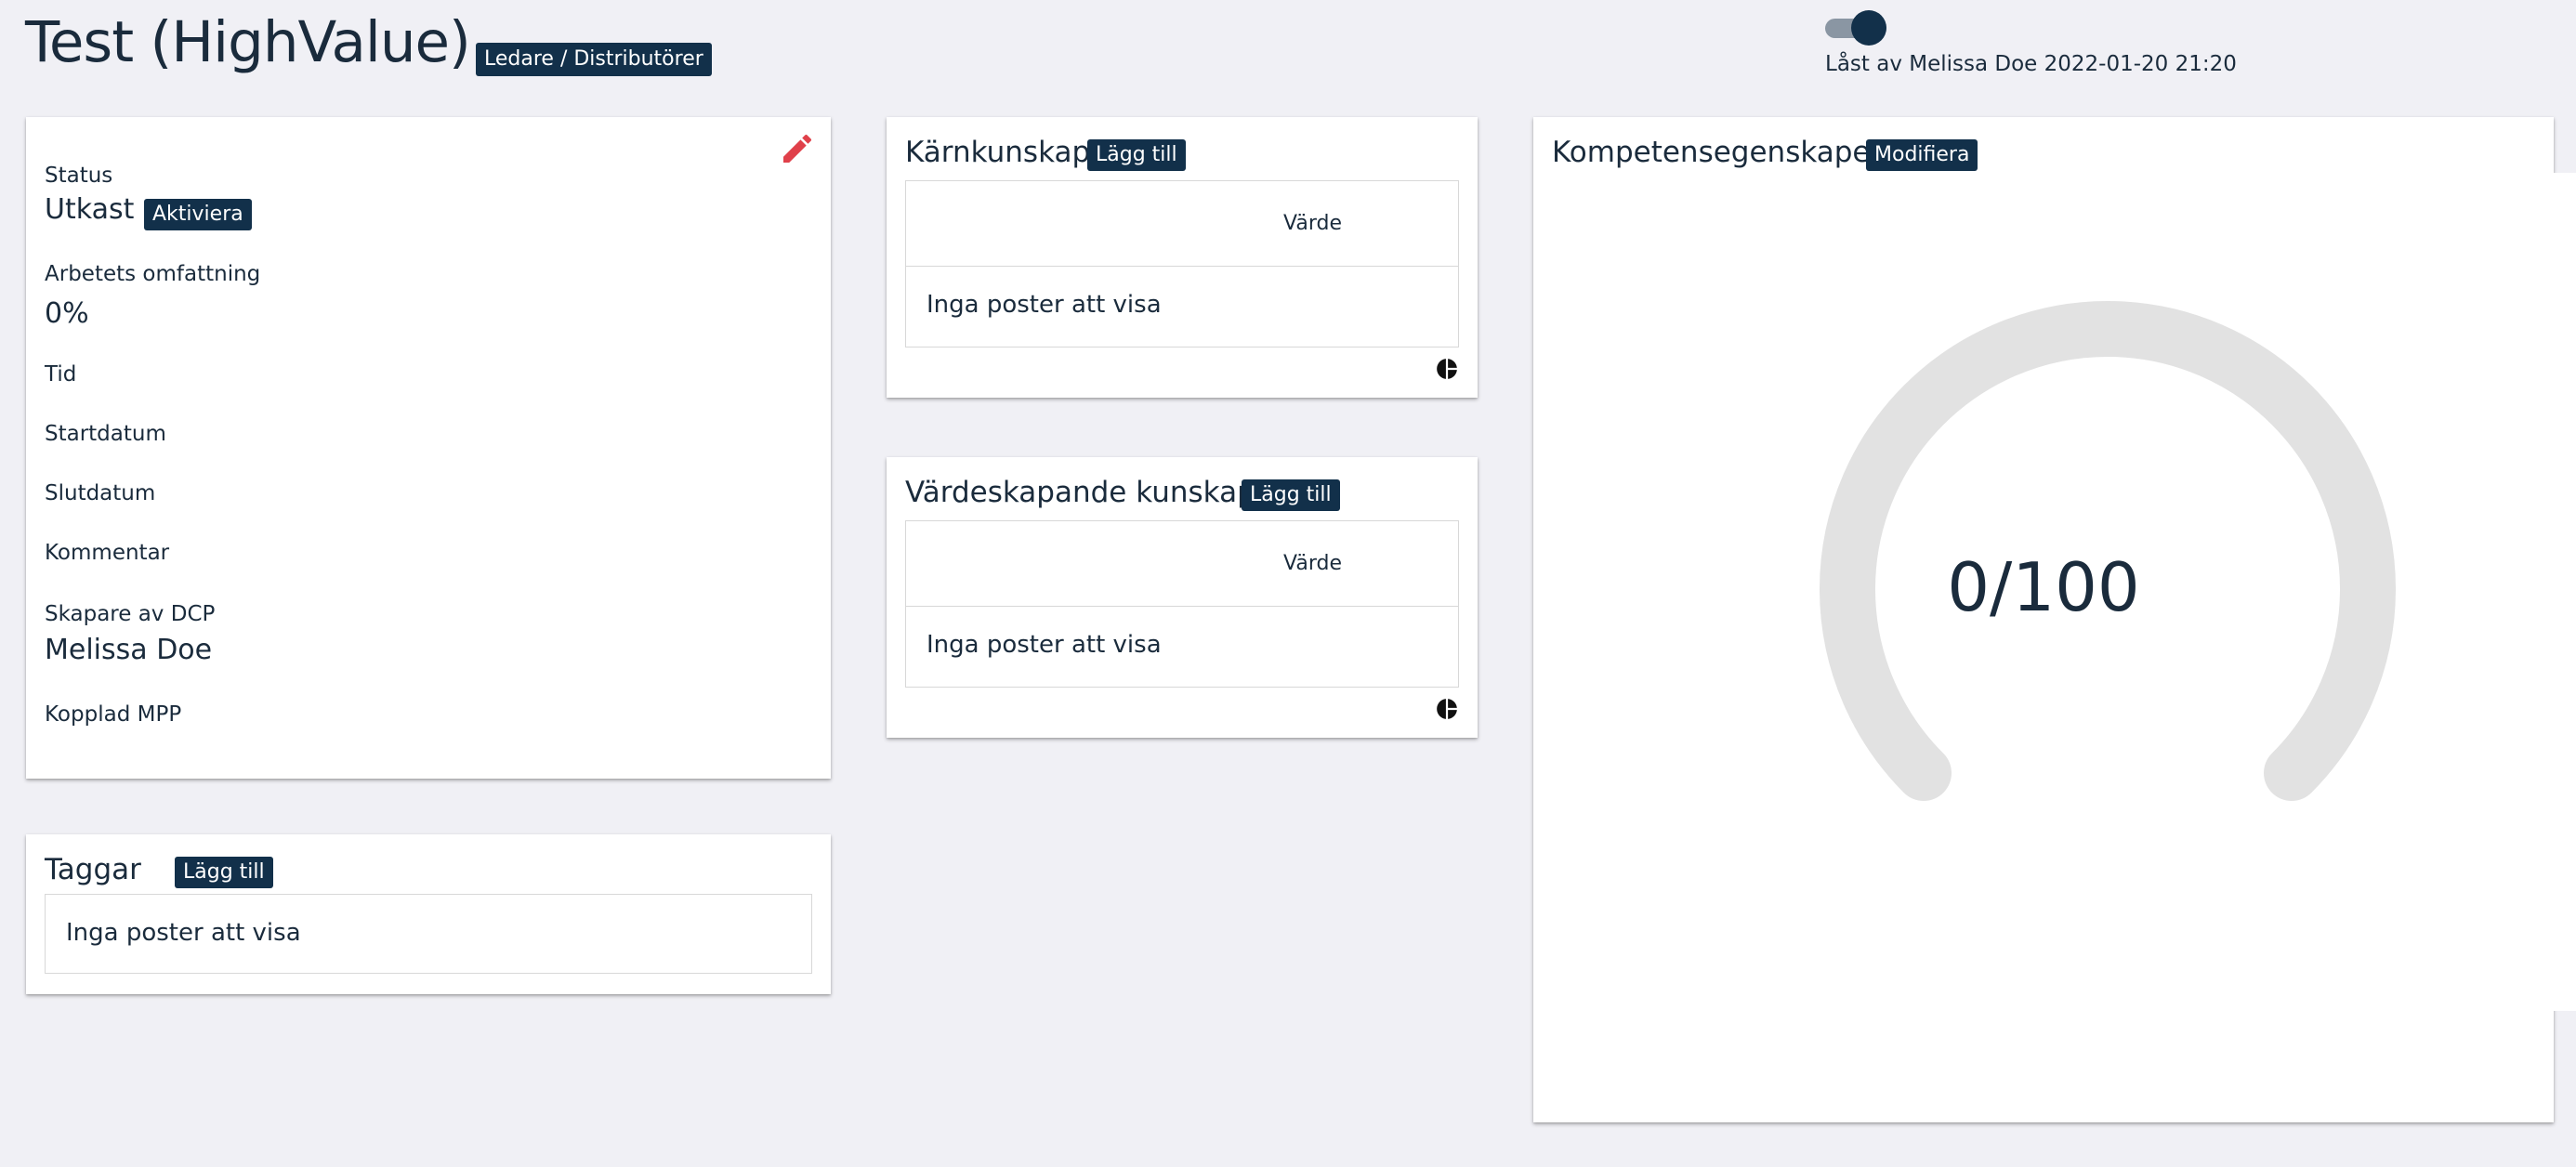 Image resolution: width=2576 pixels, height=1167 pixels. I want to click on value-creating-empty-text: Inga poster att visa, so click(1044, 645).